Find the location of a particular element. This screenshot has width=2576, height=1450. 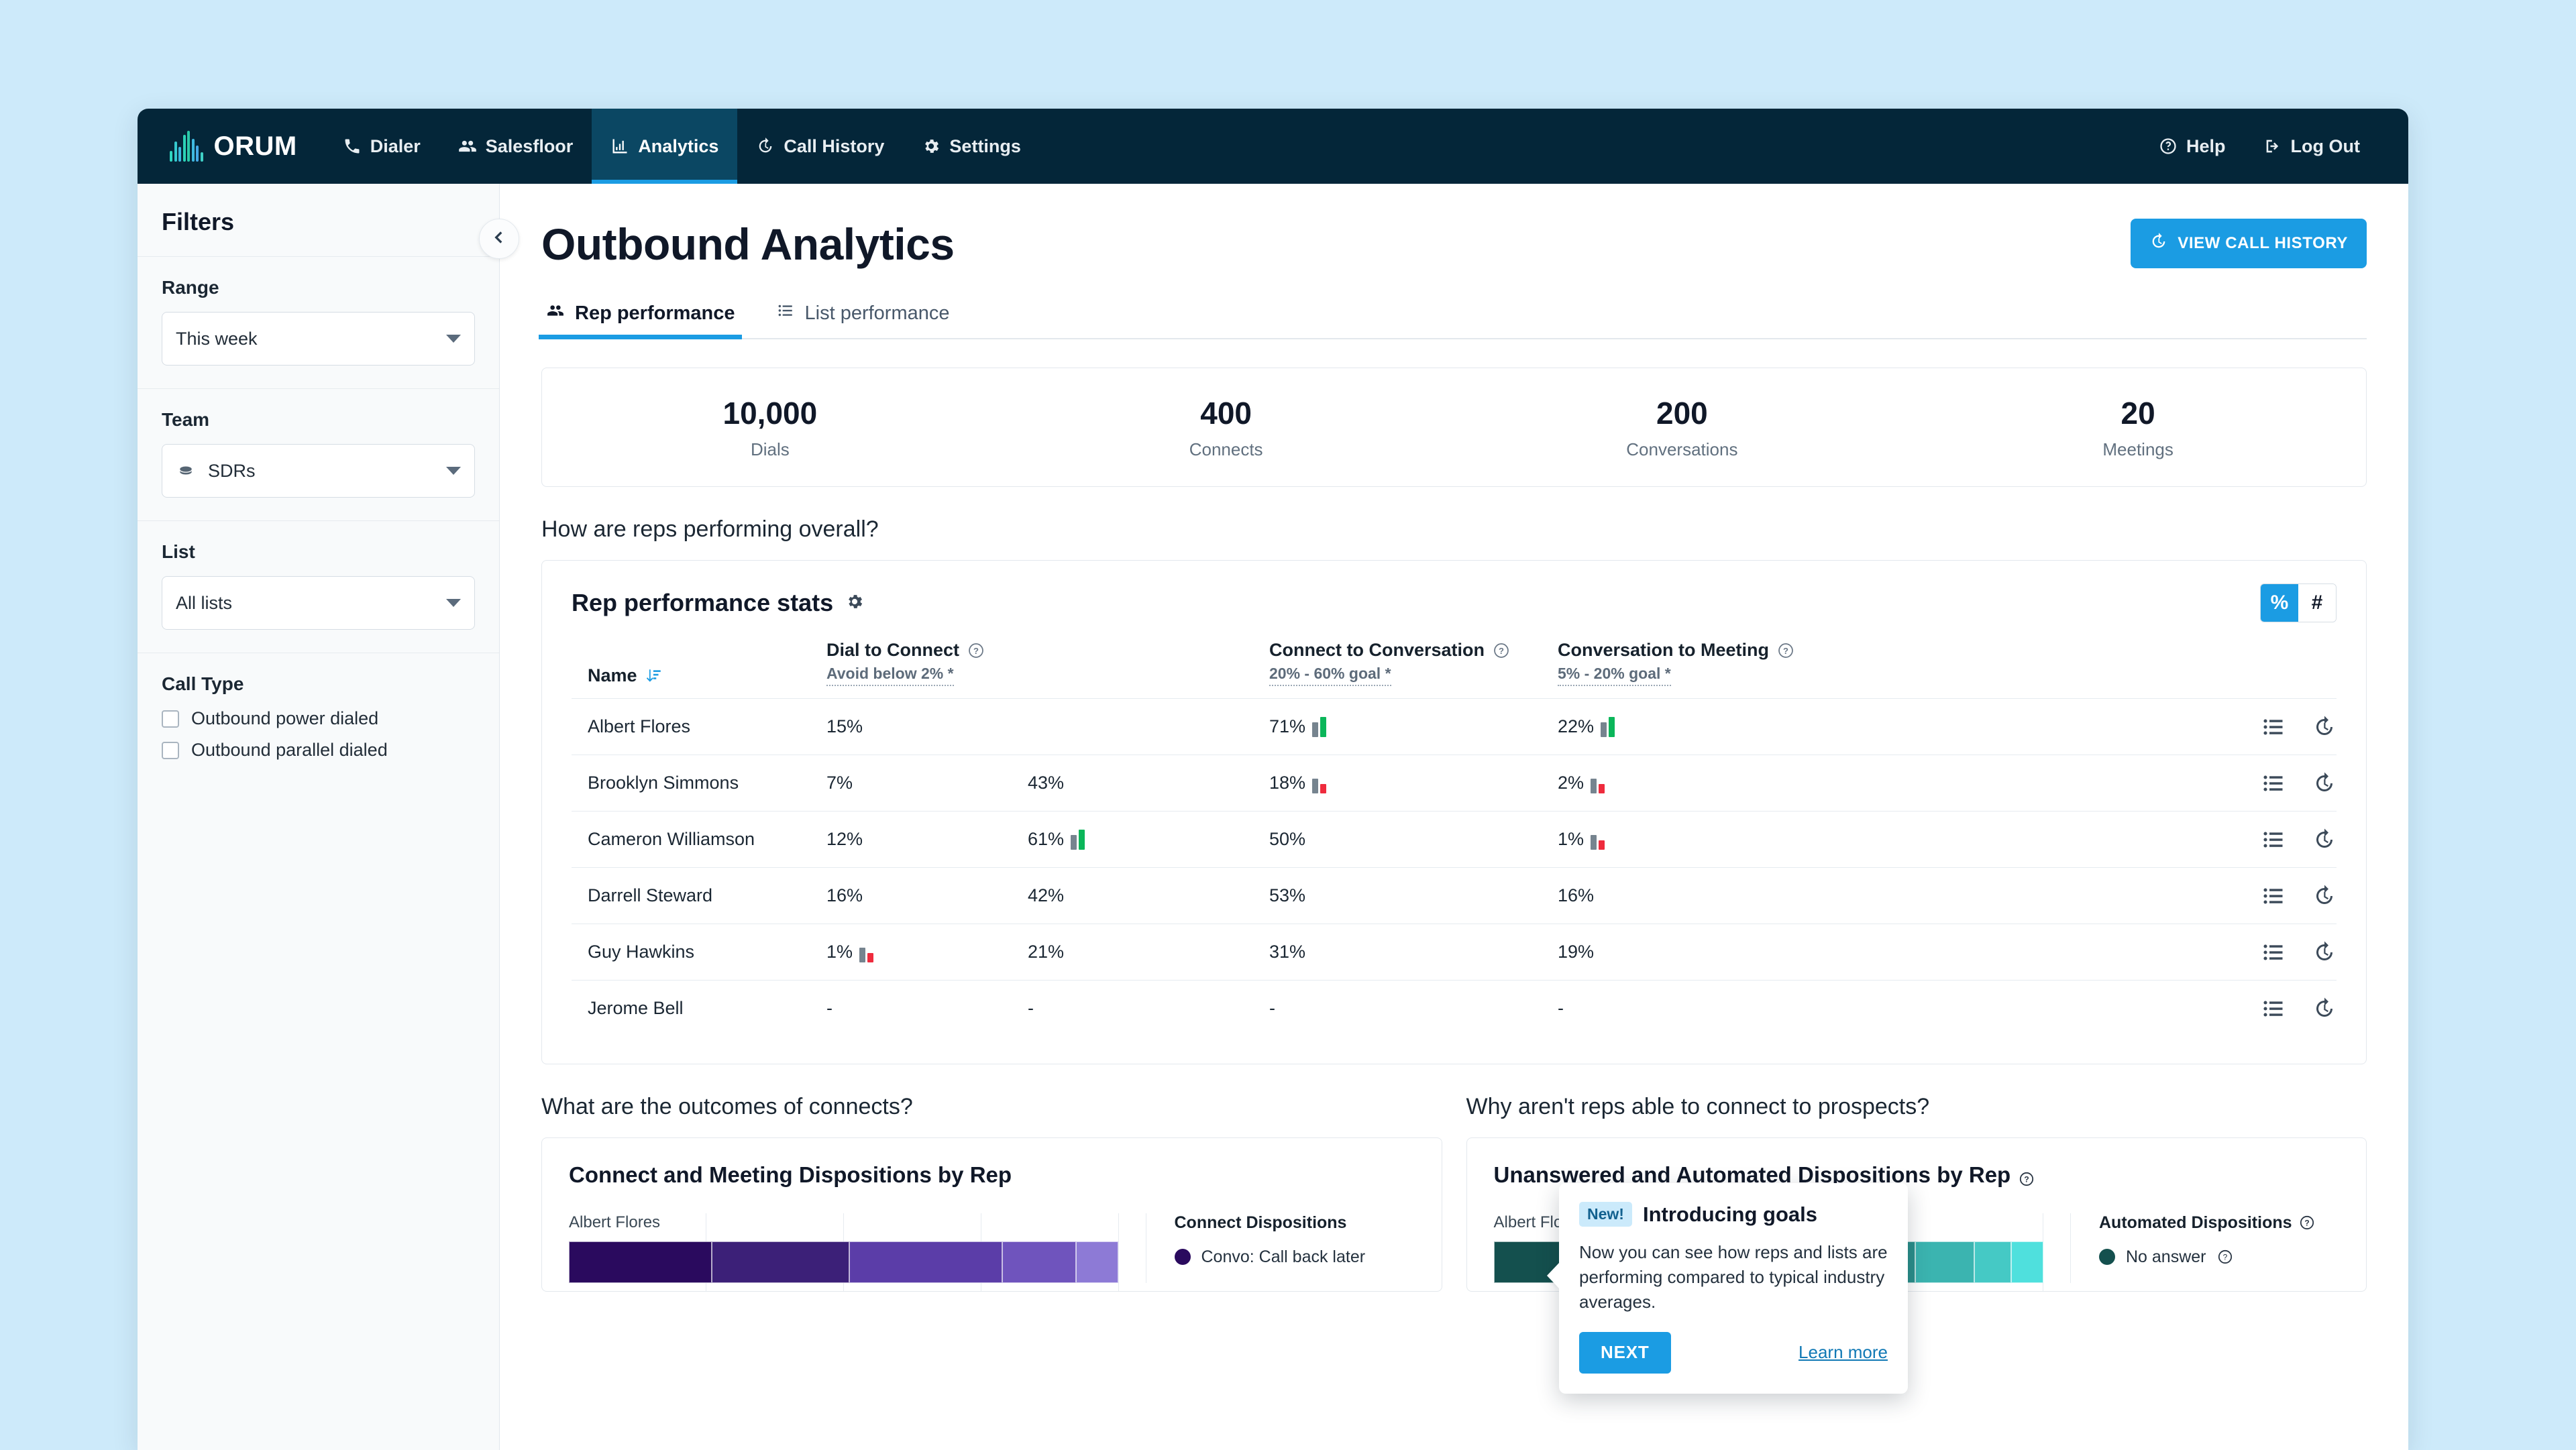

brand-name: ORUM is located at coordinates (255, 146).